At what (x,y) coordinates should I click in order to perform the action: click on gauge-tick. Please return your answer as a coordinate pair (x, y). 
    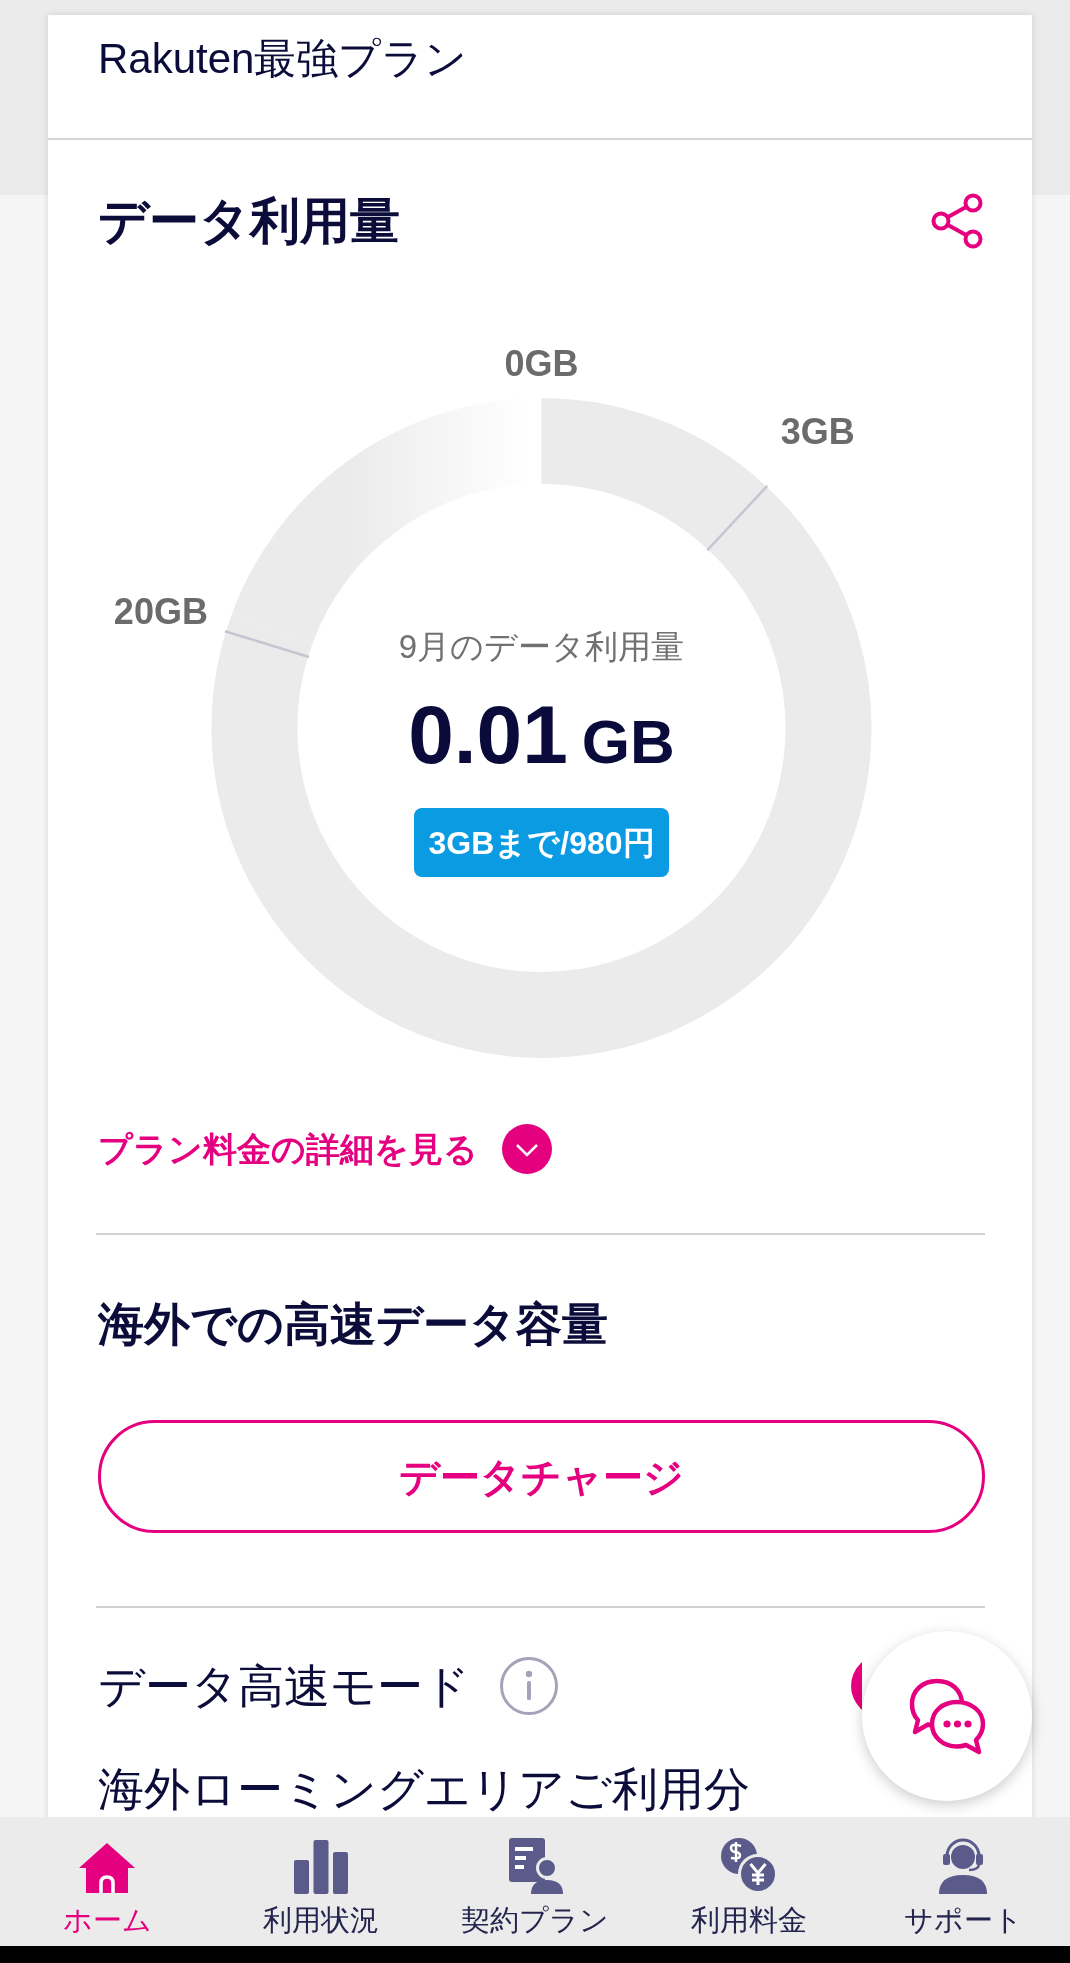
    Looking at the image, I should click on (737, 518).